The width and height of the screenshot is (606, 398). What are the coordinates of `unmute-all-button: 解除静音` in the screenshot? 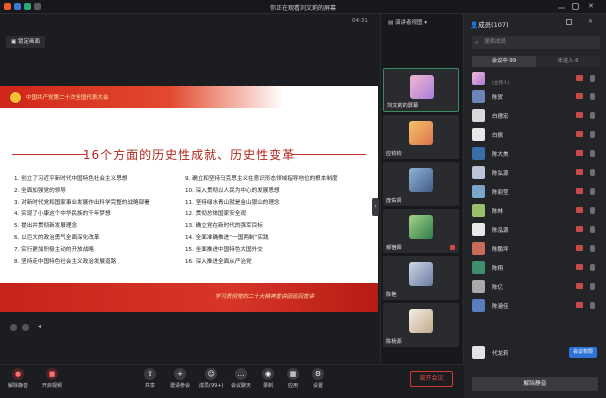 It's located at (535, 384).